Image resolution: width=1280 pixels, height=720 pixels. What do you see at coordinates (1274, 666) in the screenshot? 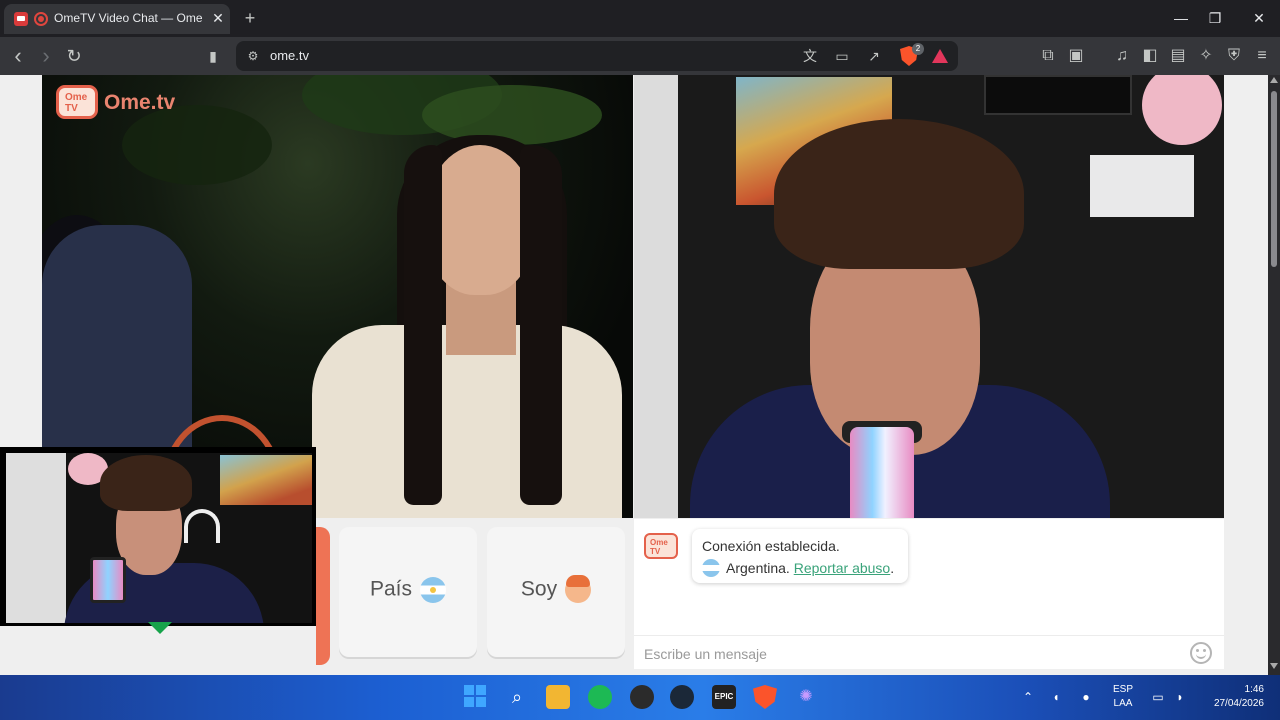
I see `scroll-down-icon` at bounding box center [1274, 666].